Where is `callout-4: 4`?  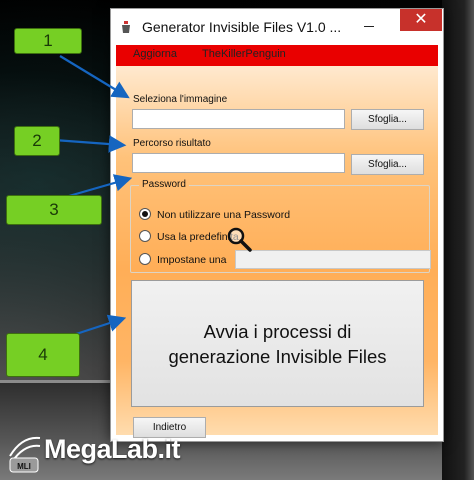
callout-4: 4 is located at coordinates (43, 355).